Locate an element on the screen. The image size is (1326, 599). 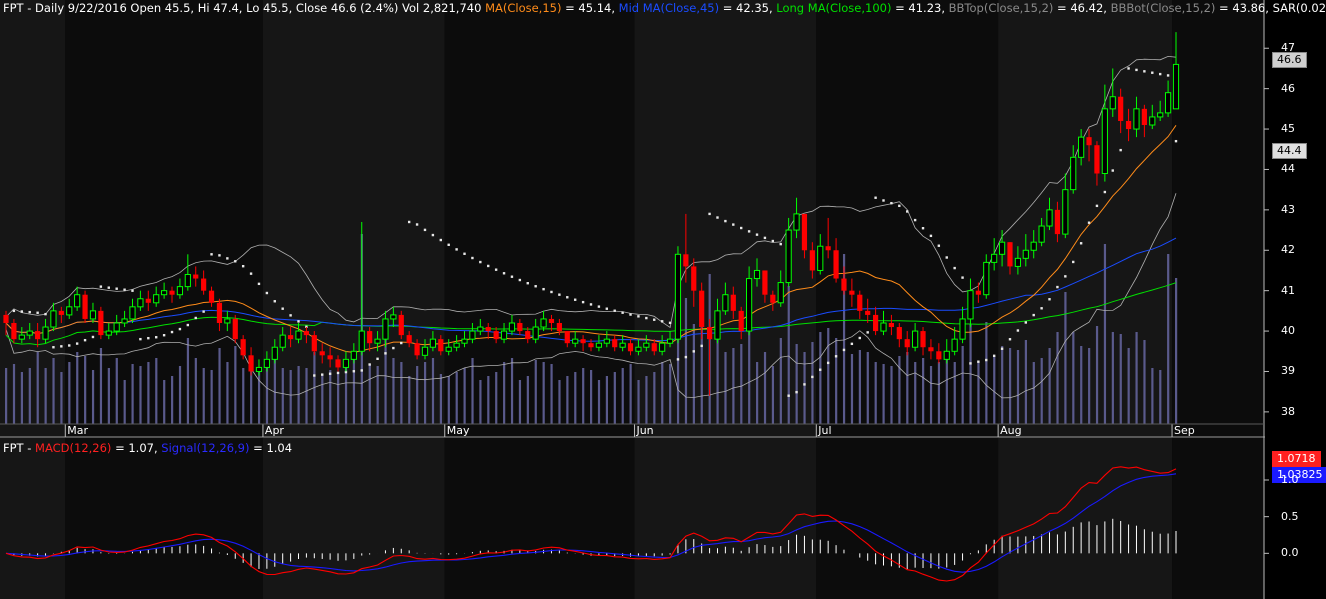
price-axis-label: 46 is located at coordinates (1288, 88).